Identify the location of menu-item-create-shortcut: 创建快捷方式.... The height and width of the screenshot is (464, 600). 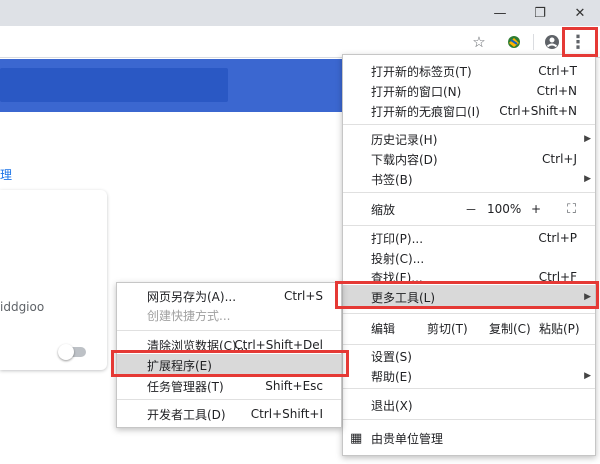
(229, 315).